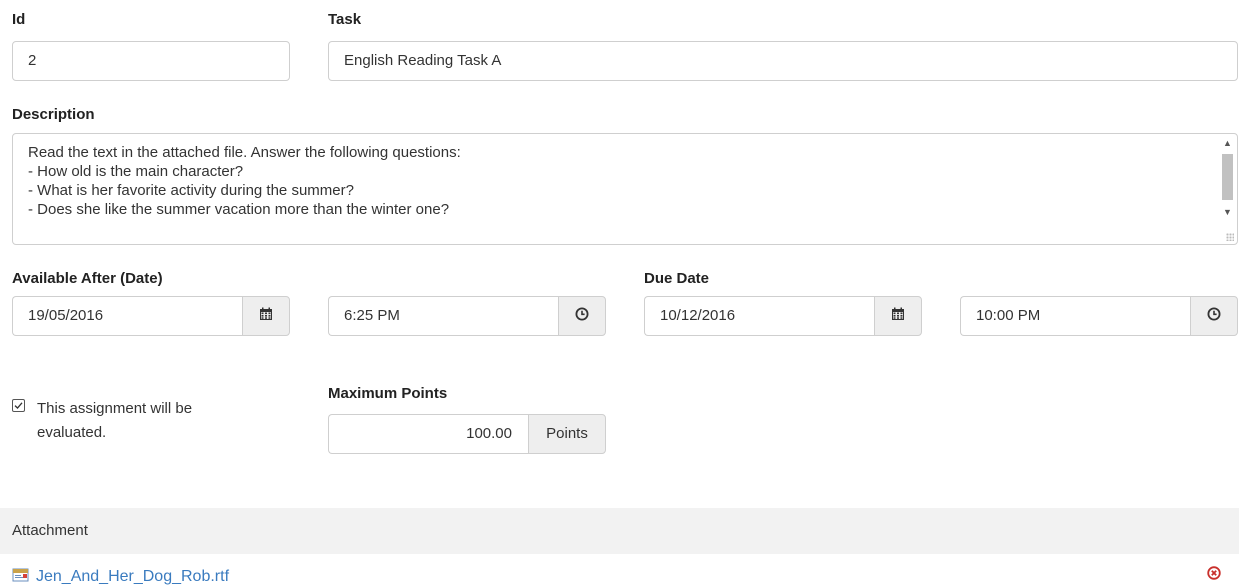  What do you see at coordinates (1214, 573) in the screenshot?
I see `remove-circle-icon` at bounding box center [1214, 573].